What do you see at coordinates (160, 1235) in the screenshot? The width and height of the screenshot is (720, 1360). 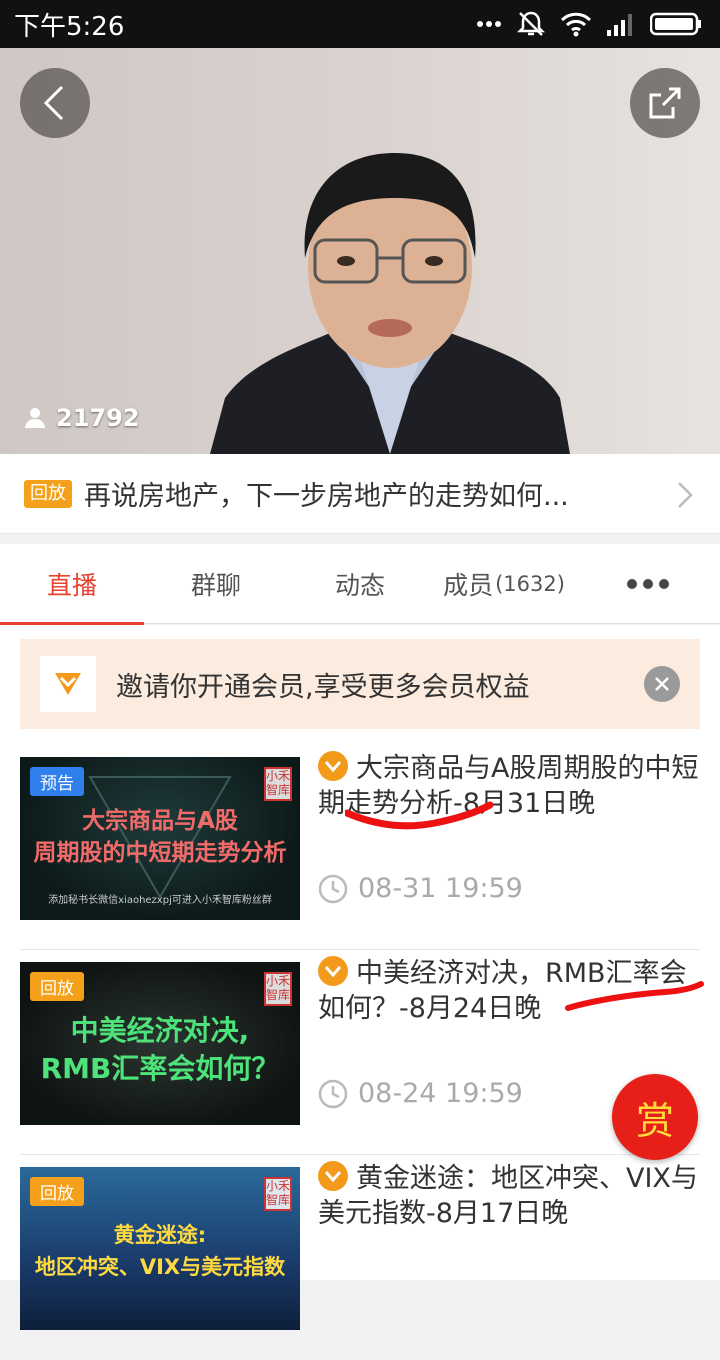 I see `thumbnail-title-line1: 黄金迷途:` at bounding box center [160, 1235].